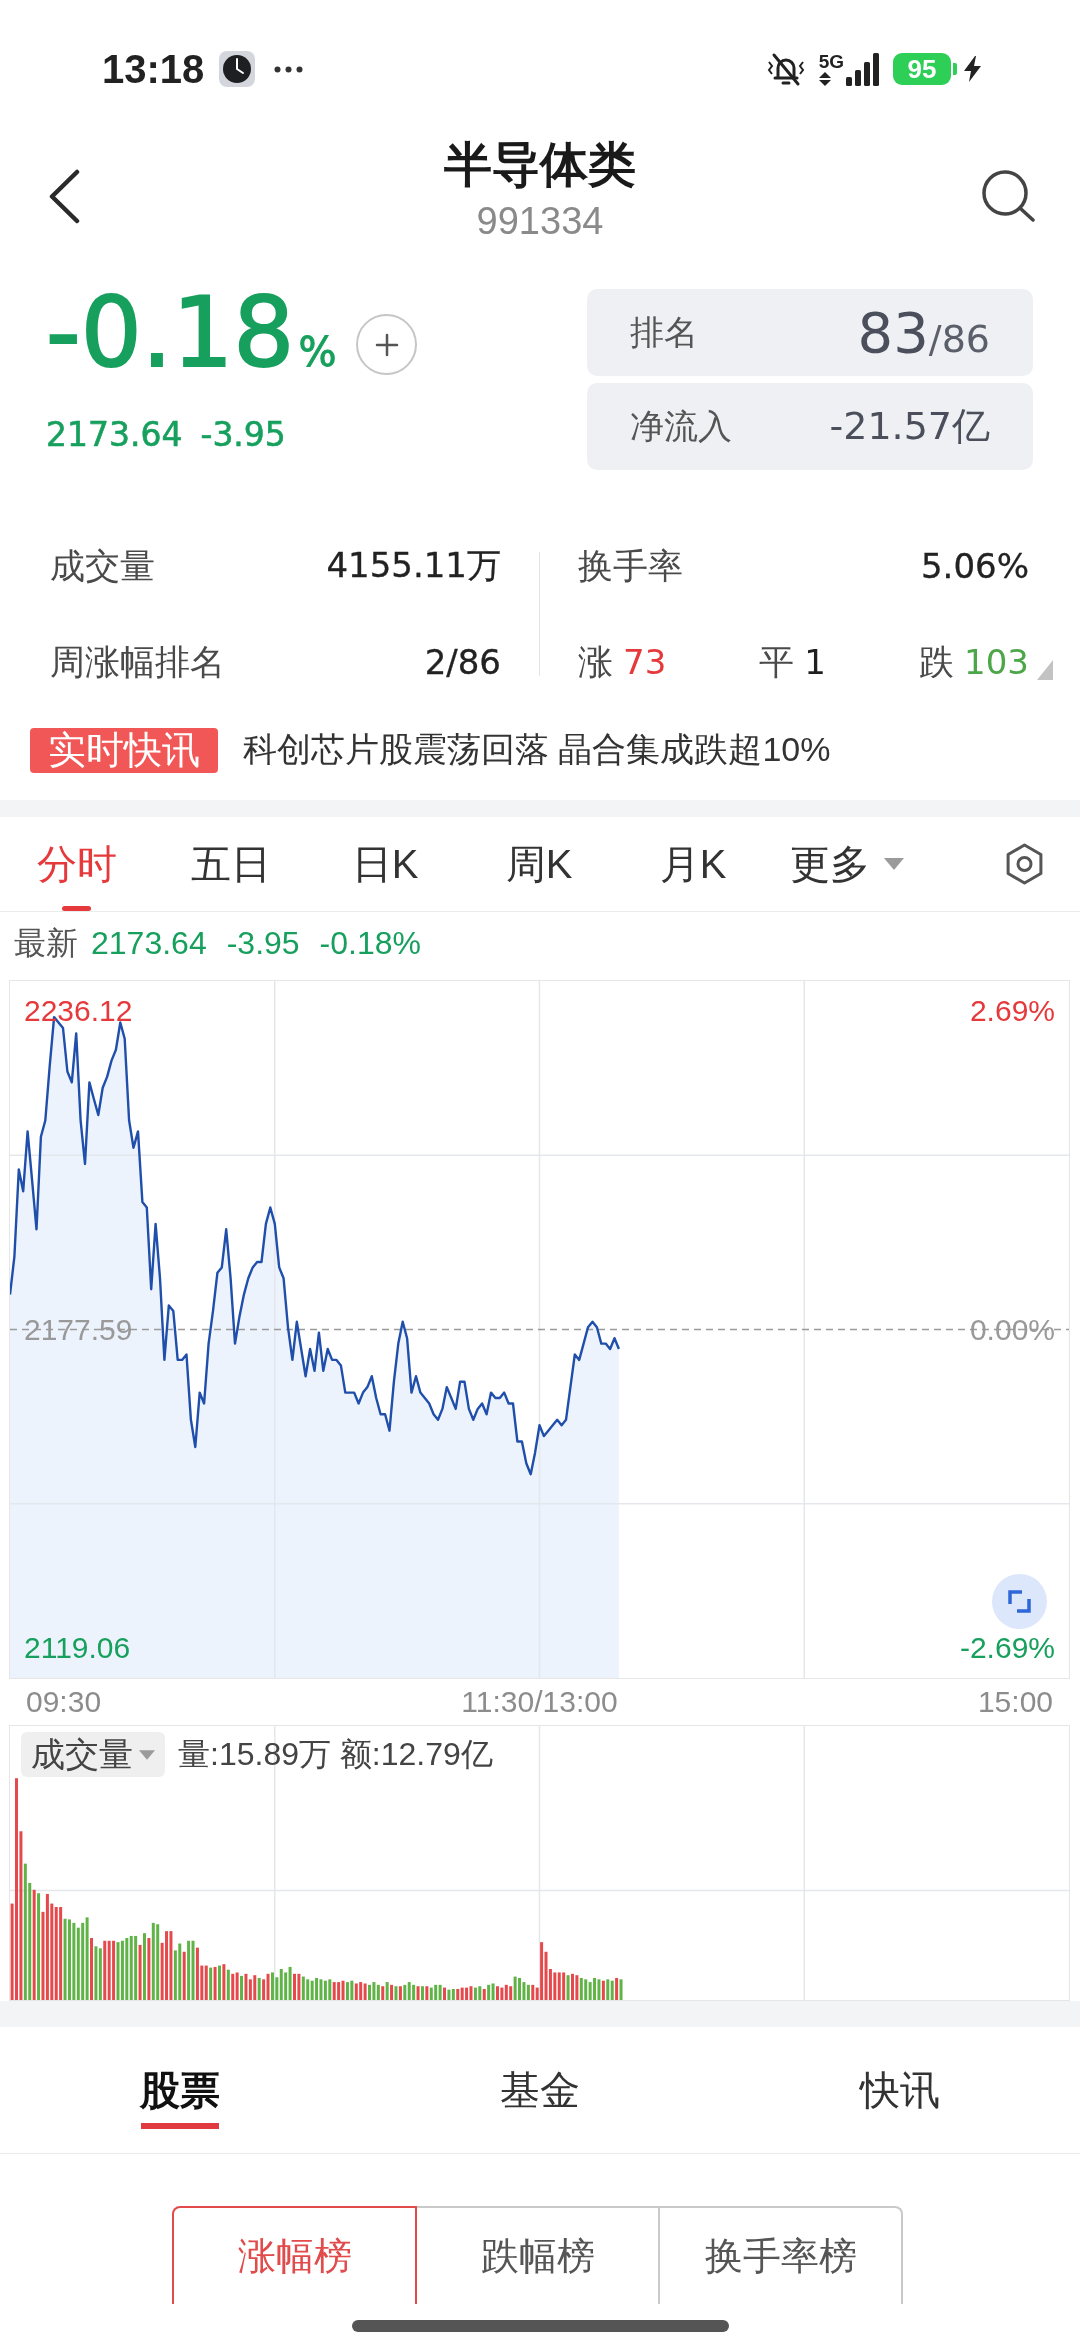 The image size is (1080, 2351). Describe the element at coordinates (1045, 670) in the screenshot. I see `corner-triangle-icon` at that location.